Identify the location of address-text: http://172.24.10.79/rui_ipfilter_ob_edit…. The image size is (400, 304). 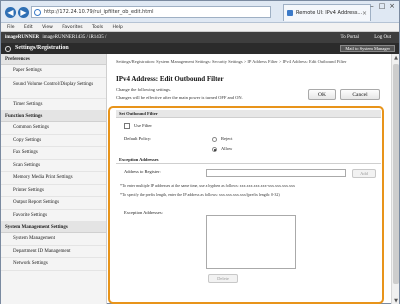
(99, 12).